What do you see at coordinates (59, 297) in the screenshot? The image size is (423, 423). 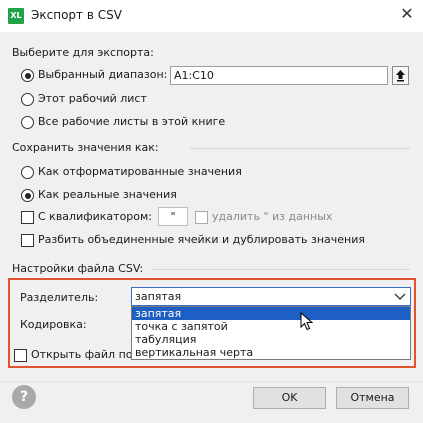 I see `separator-label: Разделитель:` at bounding box center [59, 297].